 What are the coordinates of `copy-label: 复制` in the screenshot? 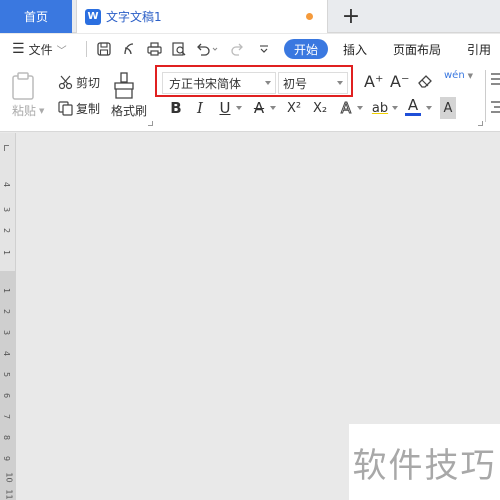 It's located at (88, 109).